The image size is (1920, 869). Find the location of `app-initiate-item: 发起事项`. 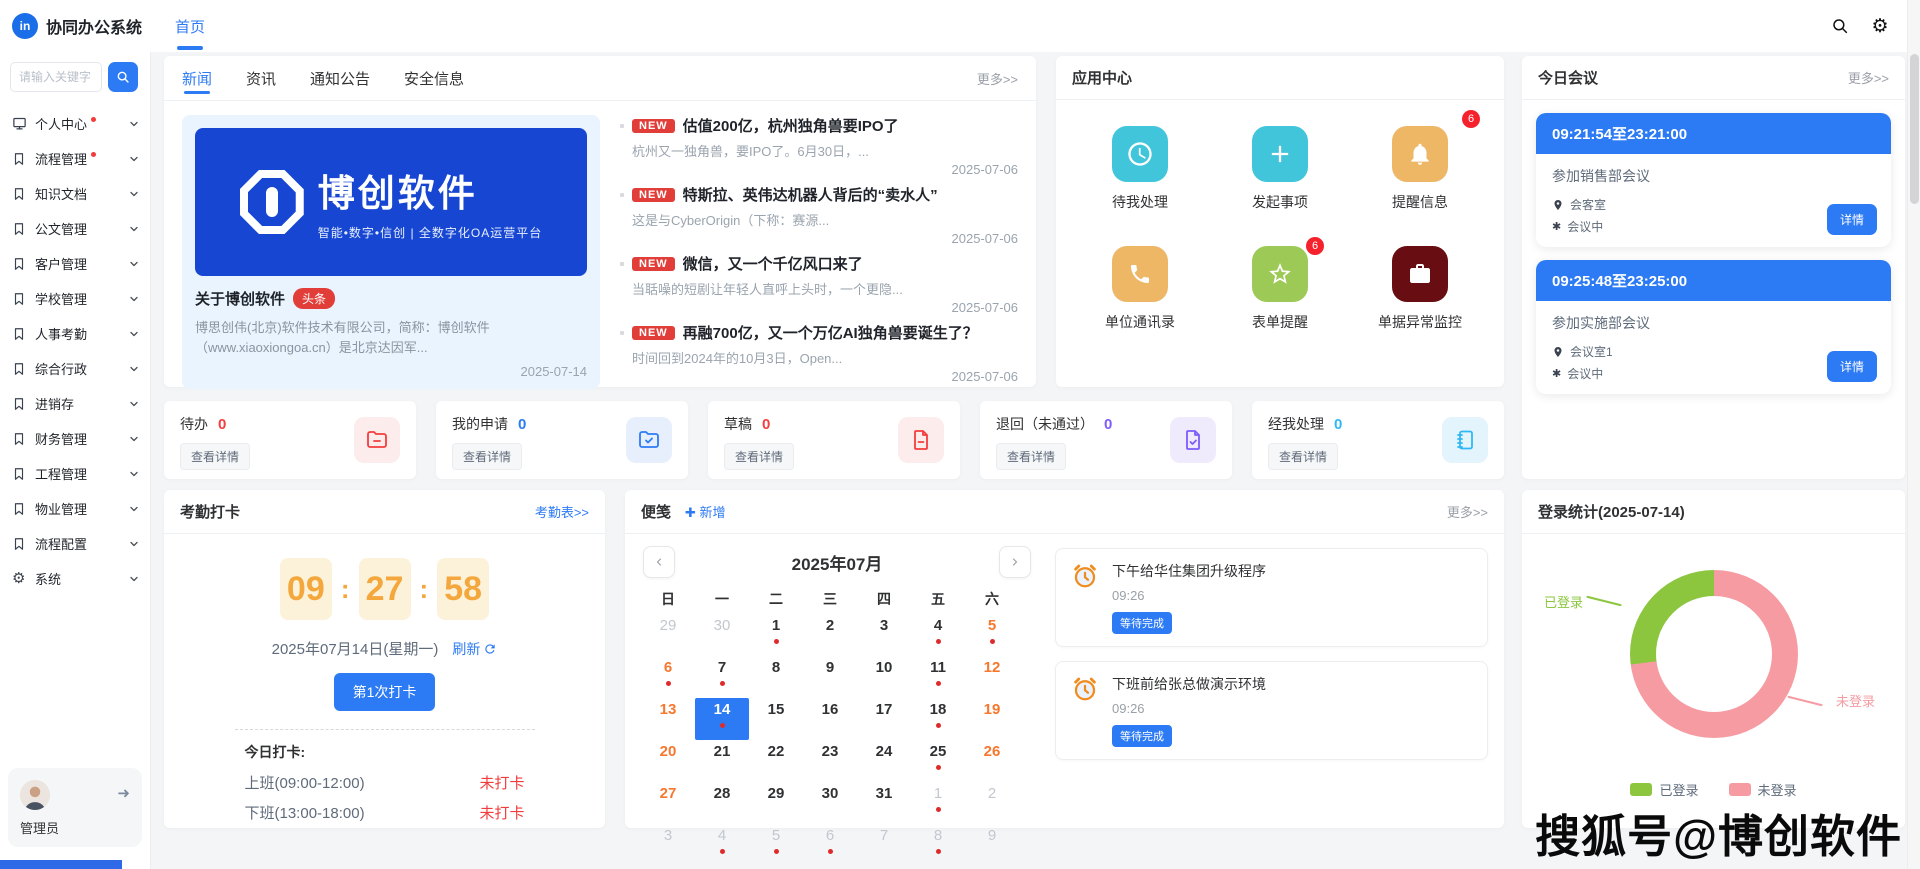

app-initiate-item: 发起事项 is located at coordinates (1280, 169).